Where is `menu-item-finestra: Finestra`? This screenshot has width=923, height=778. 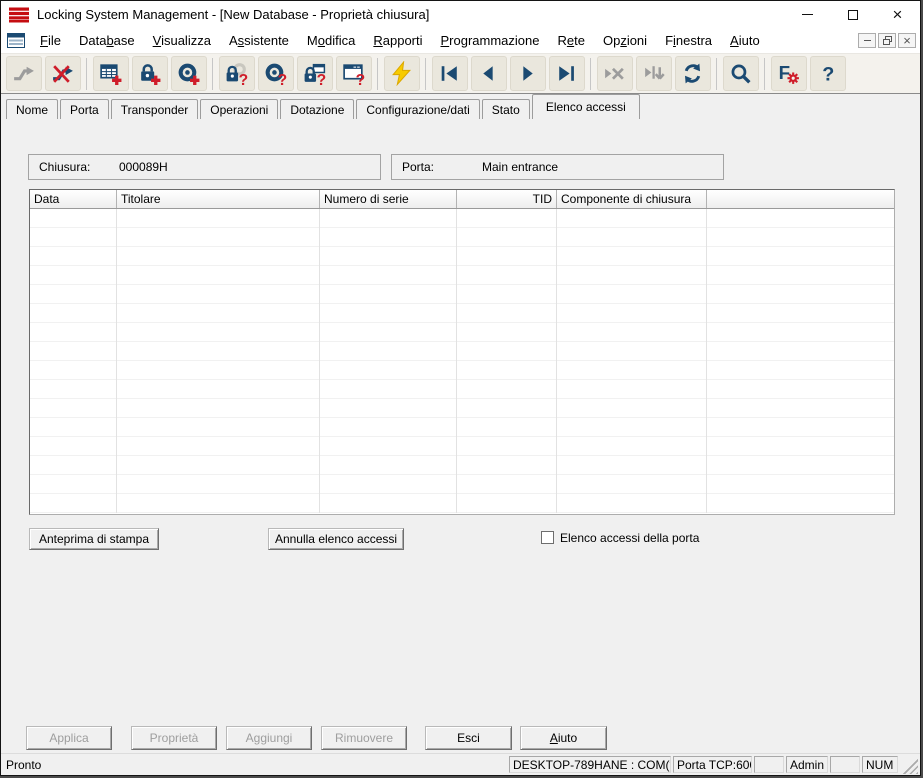 menu-item-finestra: Finestra is located at coordinates (688, 40).